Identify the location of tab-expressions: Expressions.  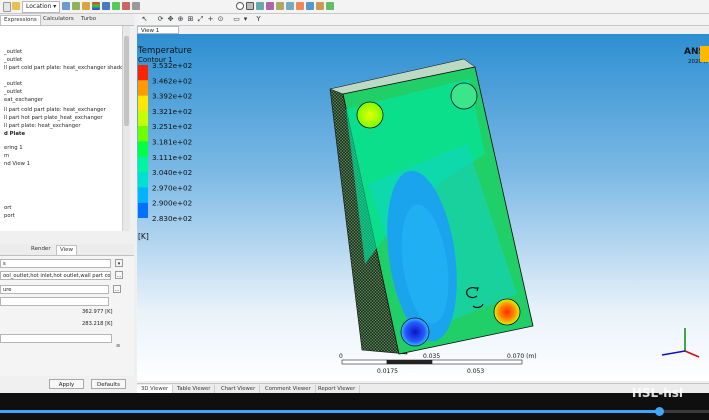
(20, 20).